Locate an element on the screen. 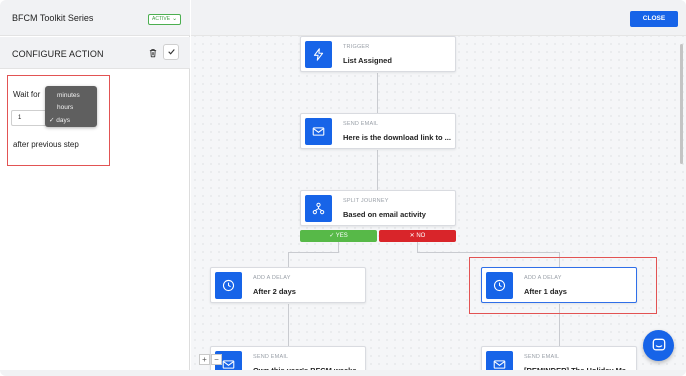 The image size is (686, 376). unit-option-hours: hours is located at coordinates (65, 107).